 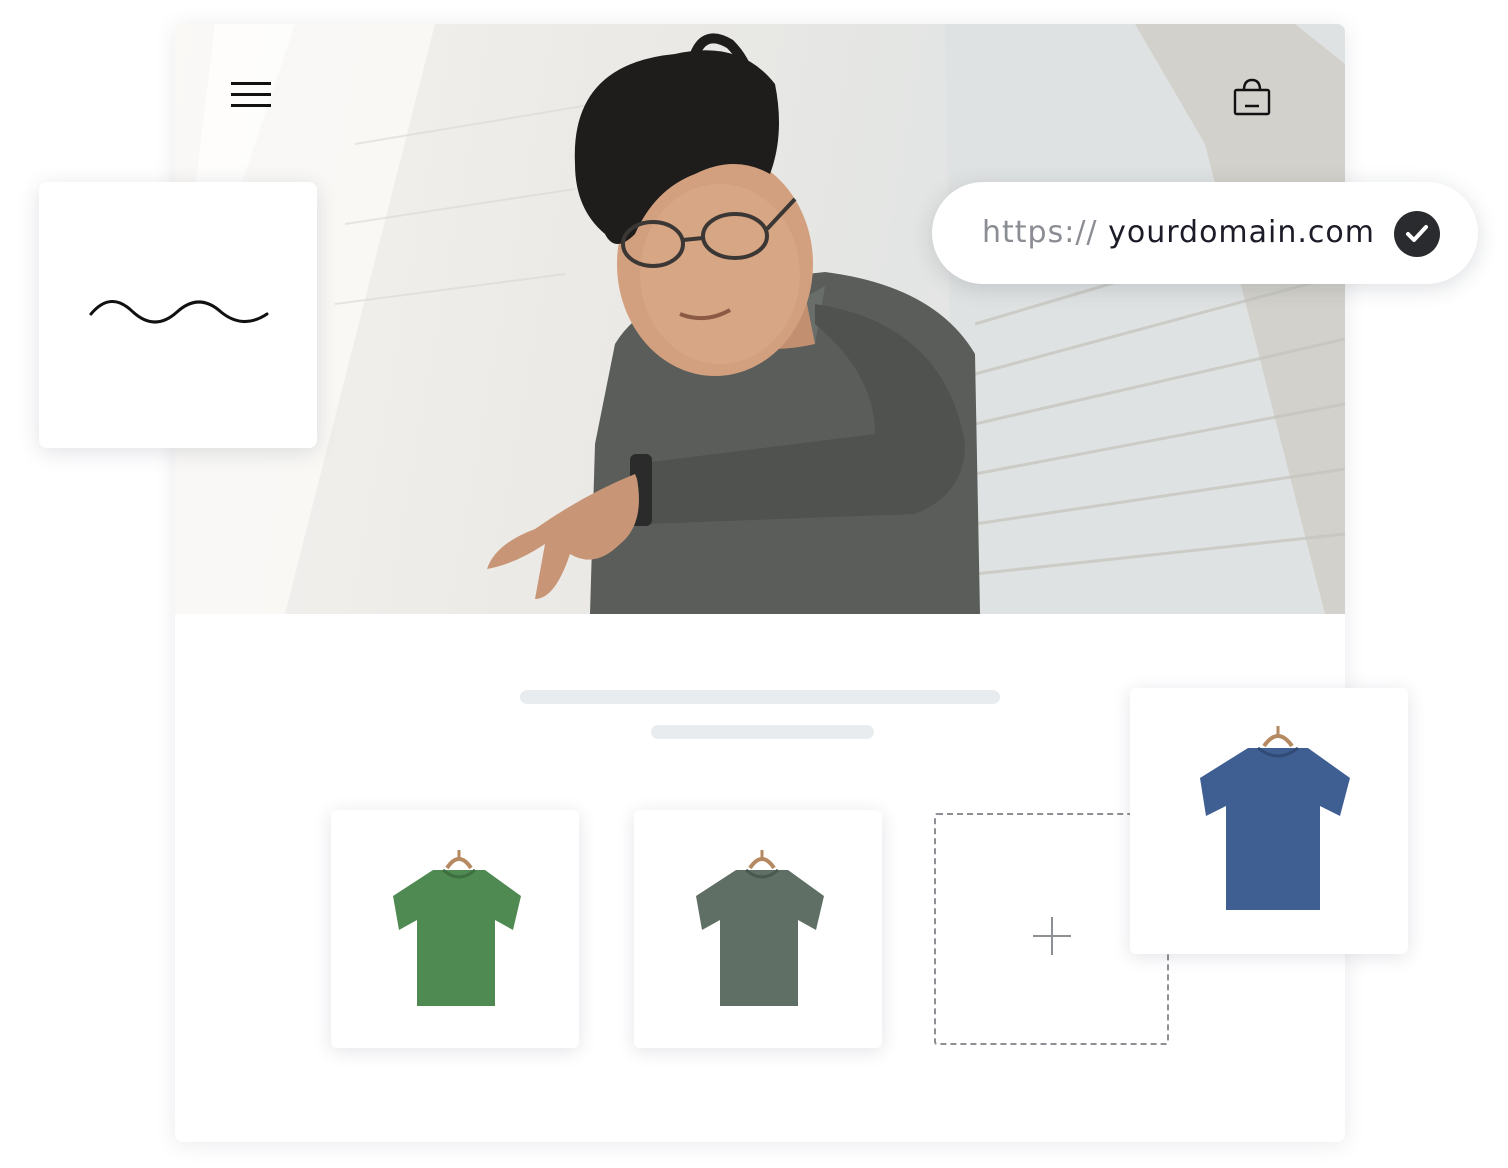 I want to click on title-placeholder-line, so click(x=760, y=697).